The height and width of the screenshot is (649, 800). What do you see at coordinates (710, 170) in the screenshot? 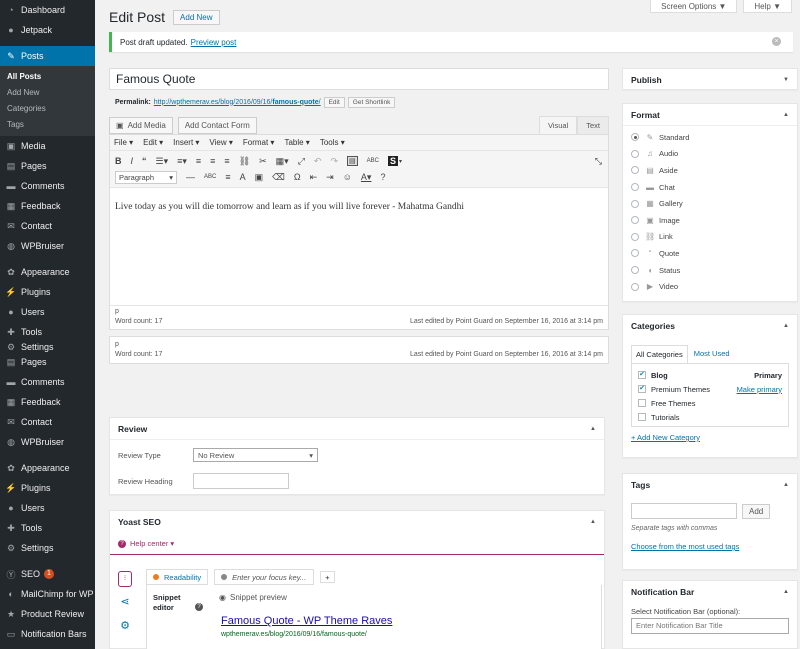
I see `format-option-aside: ▤ Aside` at bounding box center [710, 170].